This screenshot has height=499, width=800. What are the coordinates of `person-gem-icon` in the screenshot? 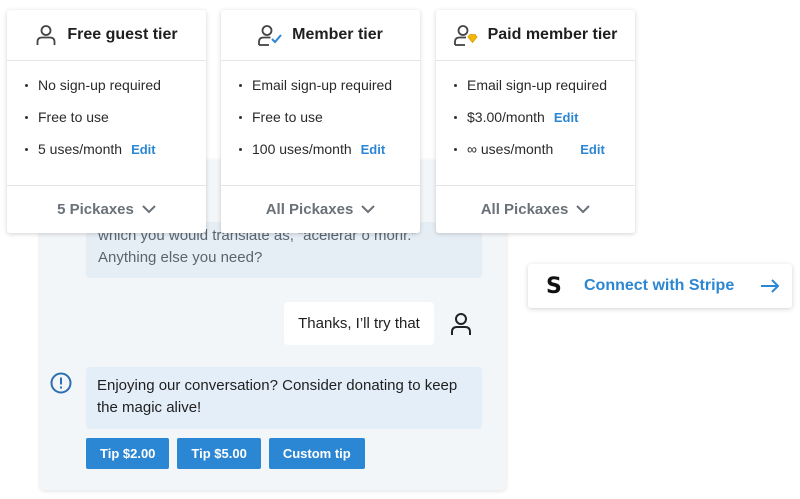 It's located at (465, 35).